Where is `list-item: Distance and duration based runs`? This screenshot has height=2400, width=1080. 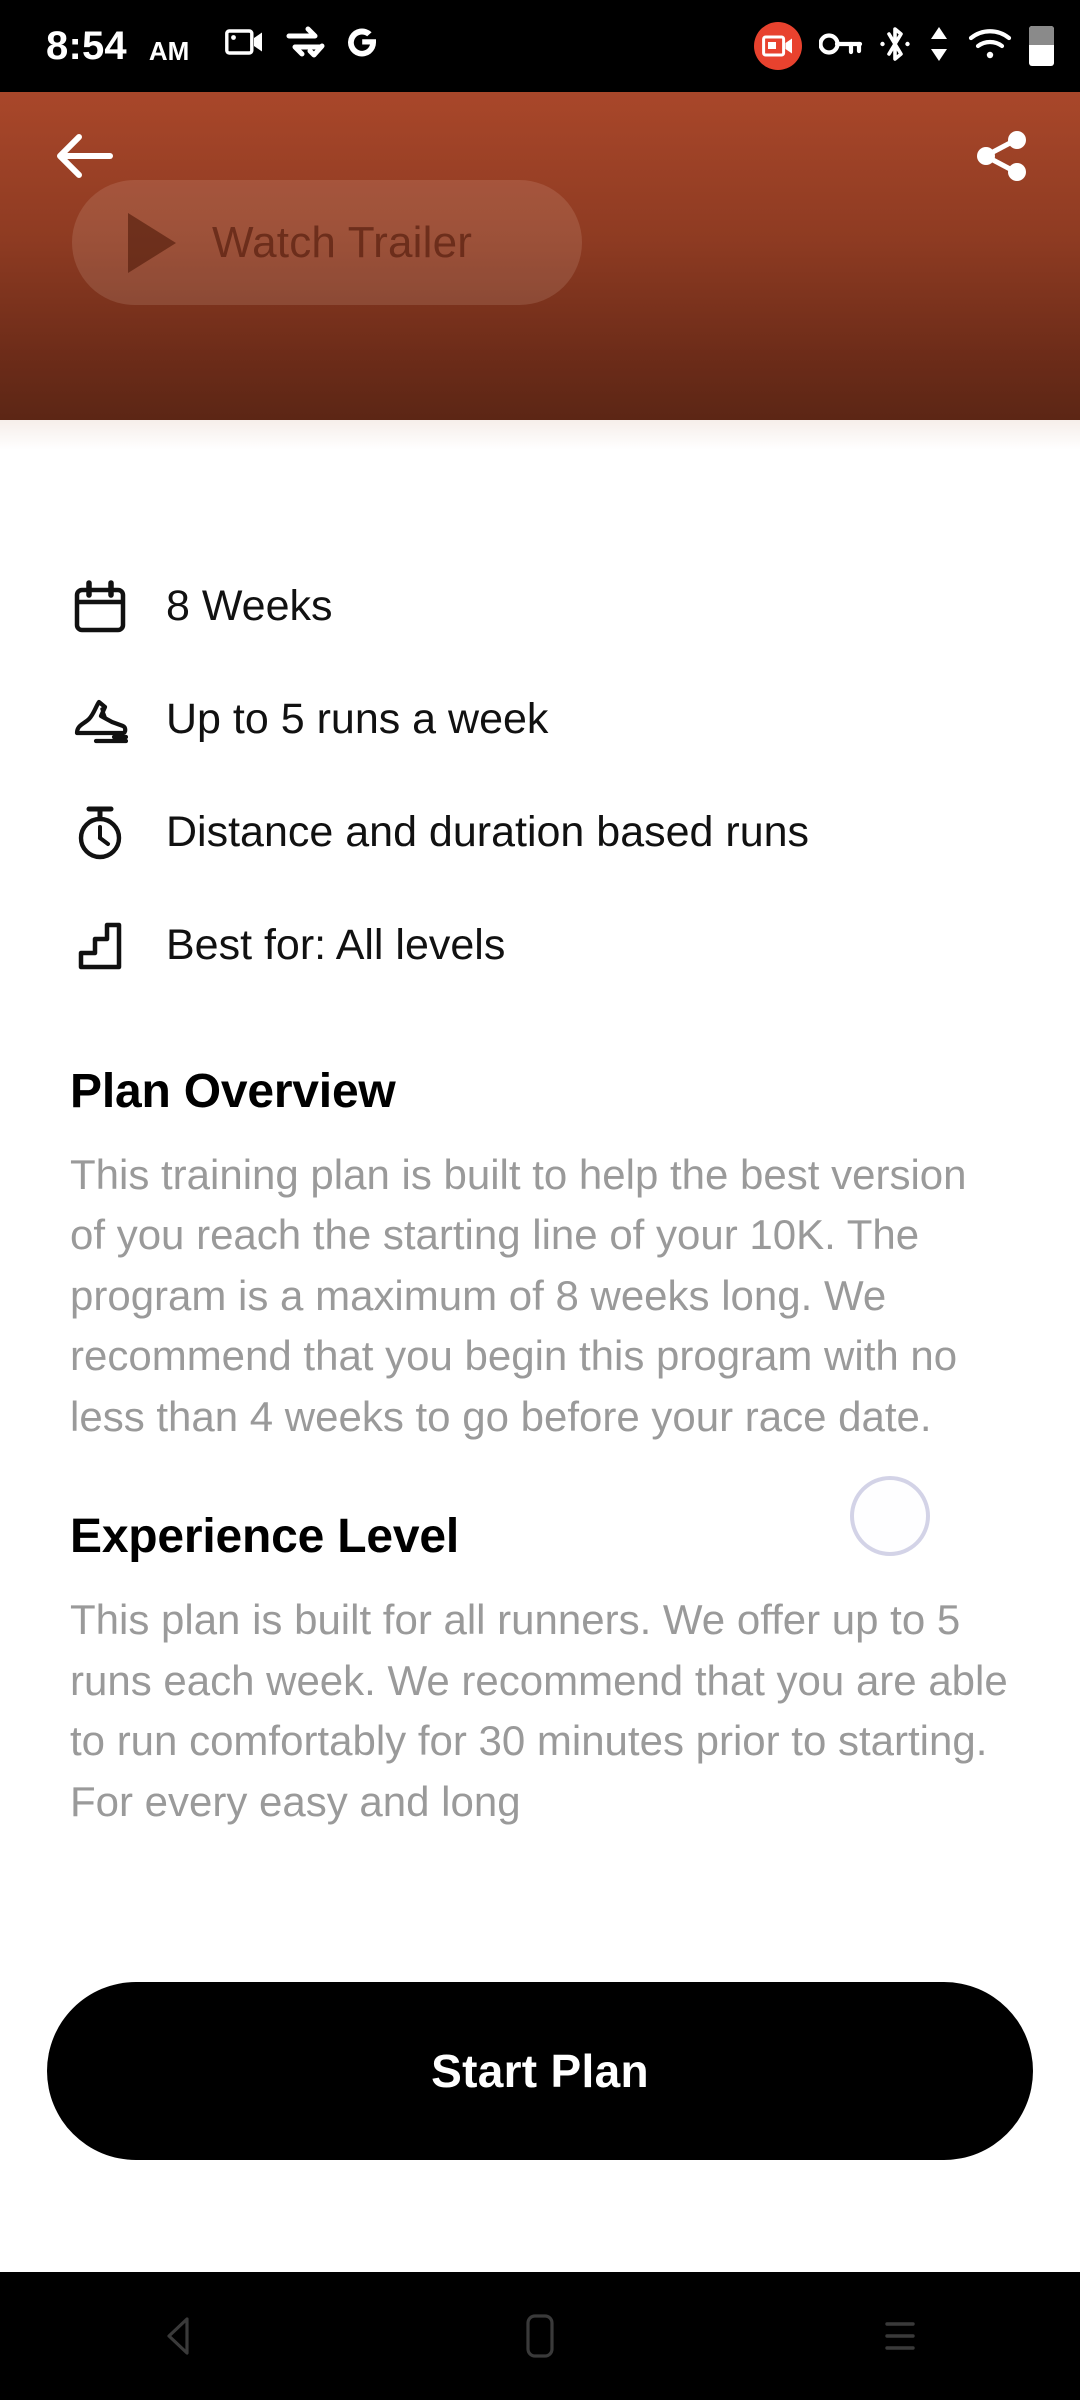
list-item: Distance and duration based runs is located at coordinates (540, 832).